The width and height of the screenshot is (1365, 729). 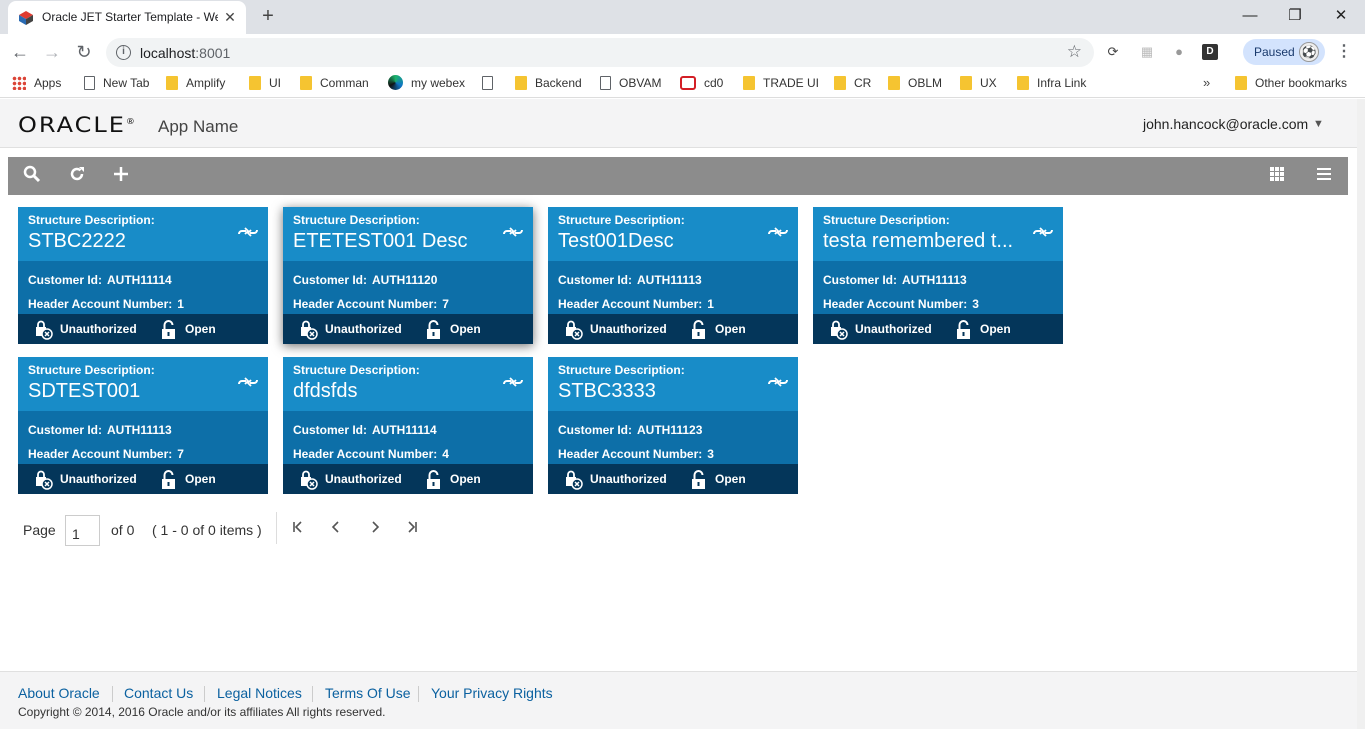 I want to click on card-title: Test001Desc, so click(x=616, y=241).